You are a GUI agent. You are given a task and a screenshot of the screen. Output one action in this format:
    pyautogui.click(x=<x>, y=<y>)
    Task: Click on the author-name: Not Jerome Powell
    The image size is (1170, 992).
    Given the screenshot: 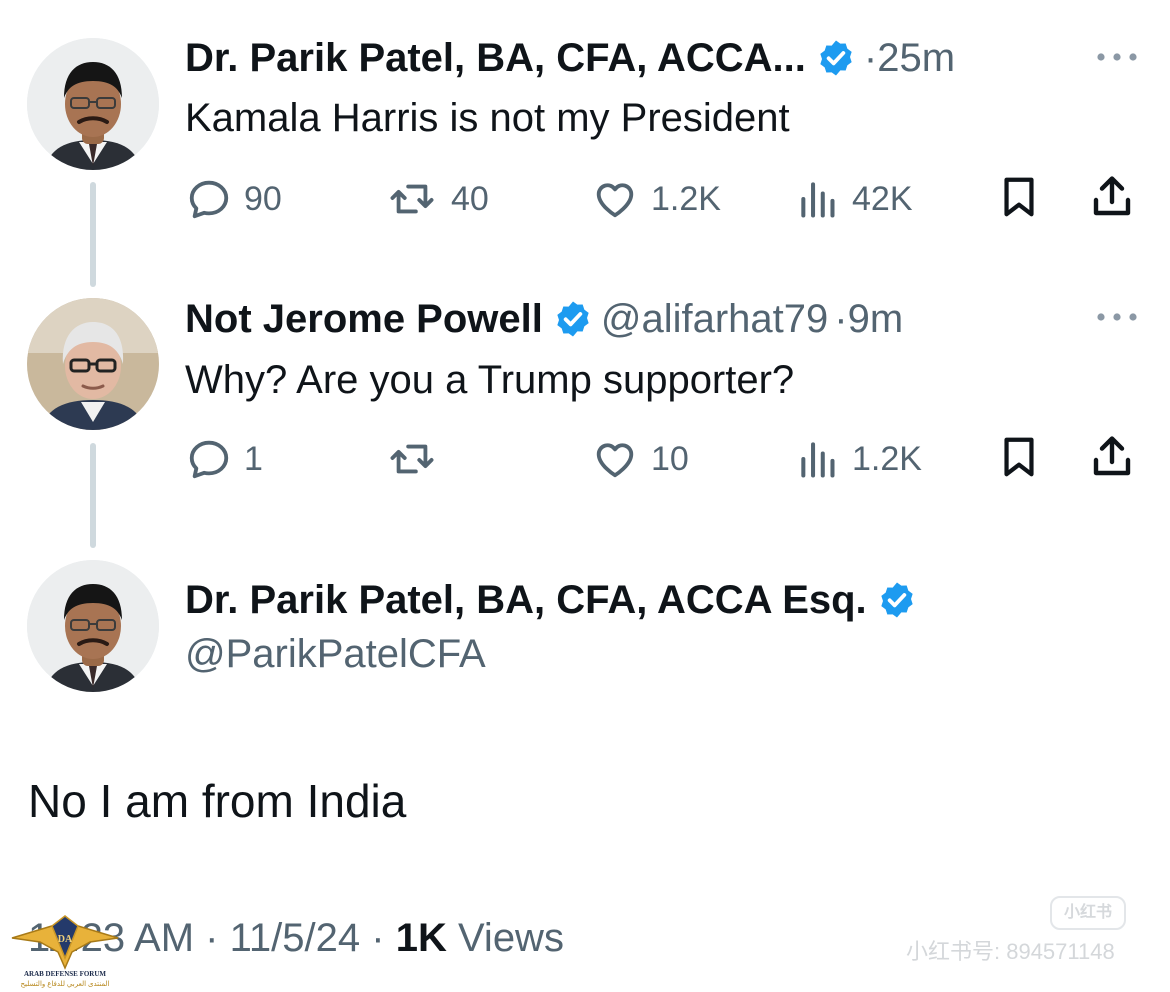 What is the action you would take?
    pyautogui.click(x=364, y=319)
    